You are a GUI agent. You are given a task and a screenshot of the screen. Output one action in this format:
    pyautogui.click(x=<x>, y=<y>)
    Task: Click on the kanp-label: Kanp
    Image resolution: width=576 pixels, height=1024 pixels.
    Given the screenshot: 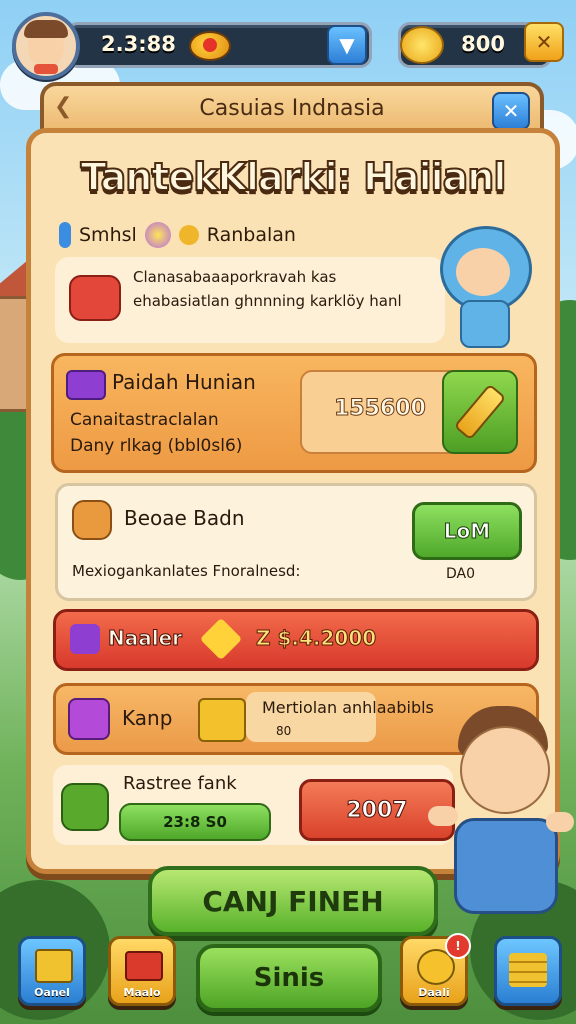 What is the action you would take?
    pyautogui.click(x=147, y=718)
    